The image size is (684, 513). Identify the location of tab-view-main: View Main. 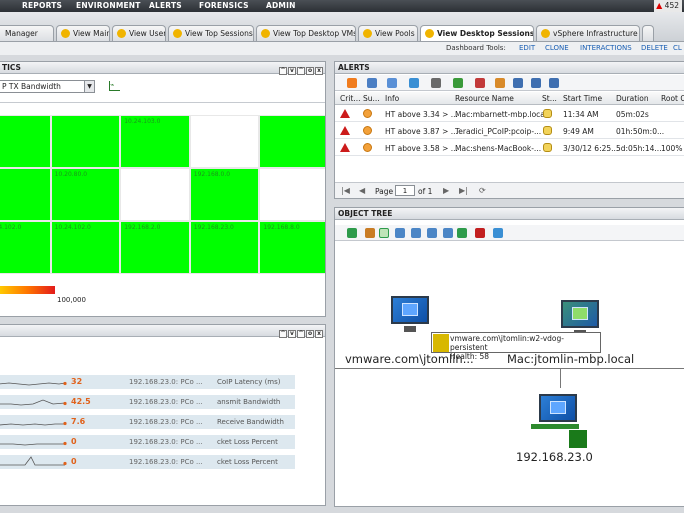
(83, 33).